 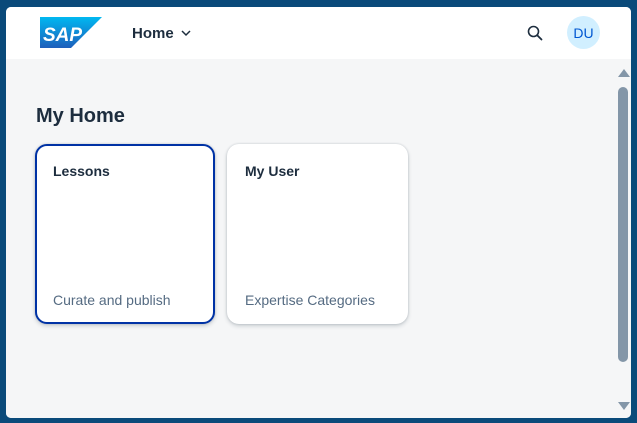 I want to click on home-menu-button: Home, so click(x=162, y=33).